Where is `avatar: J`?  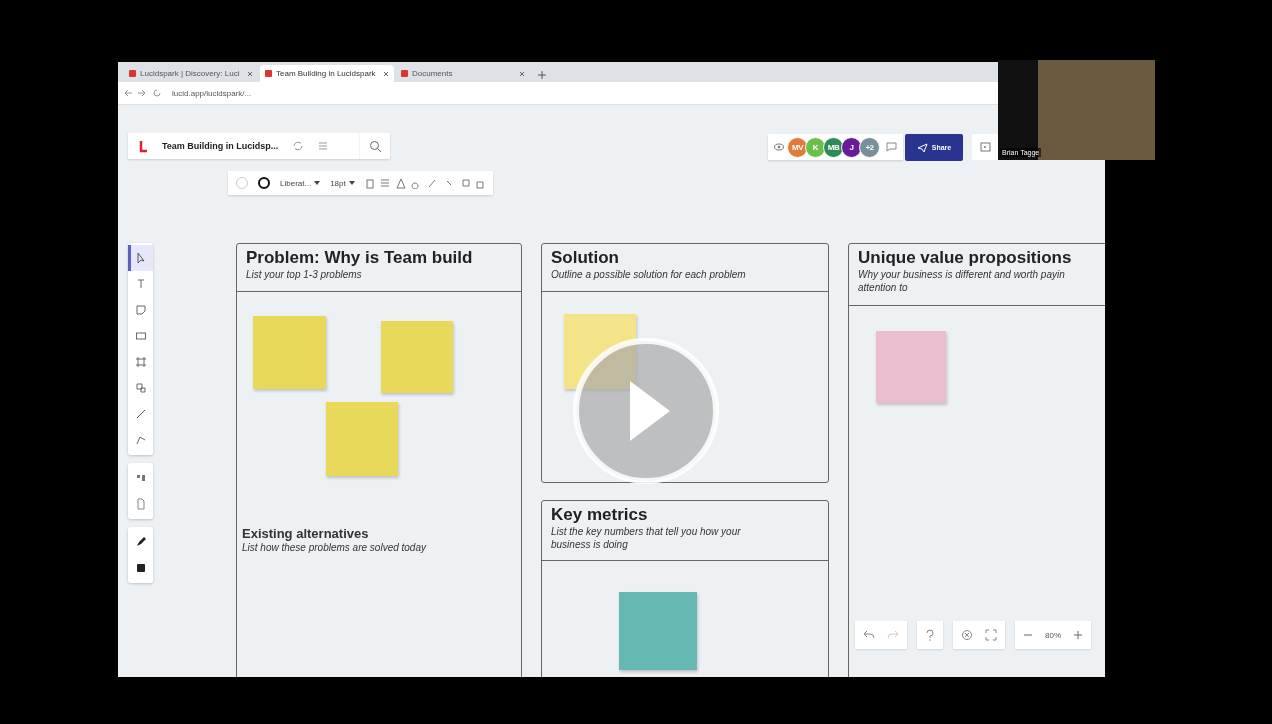 avatar: J is located at coordinates (851, 147).